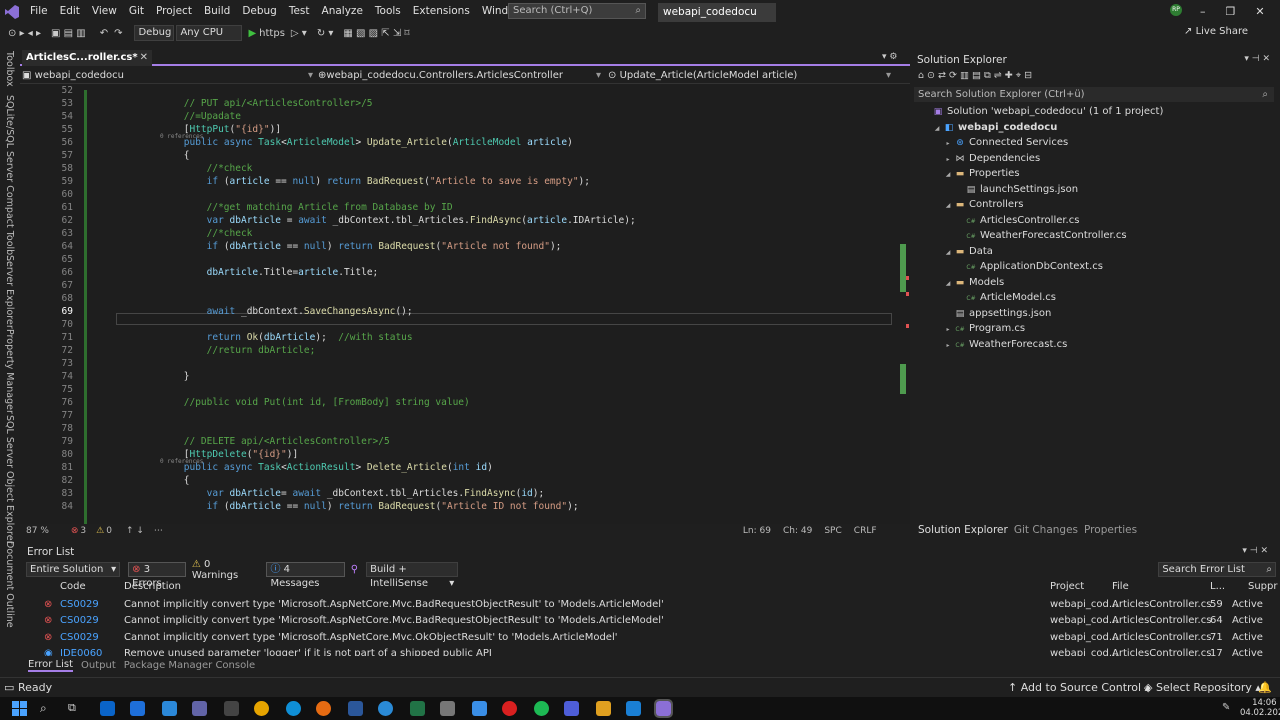 The width and height of the screenshot is (1280, 720). Describe the element at coordinates (272, 33) in the screenshot. I see `run-target-label: https` at that location.